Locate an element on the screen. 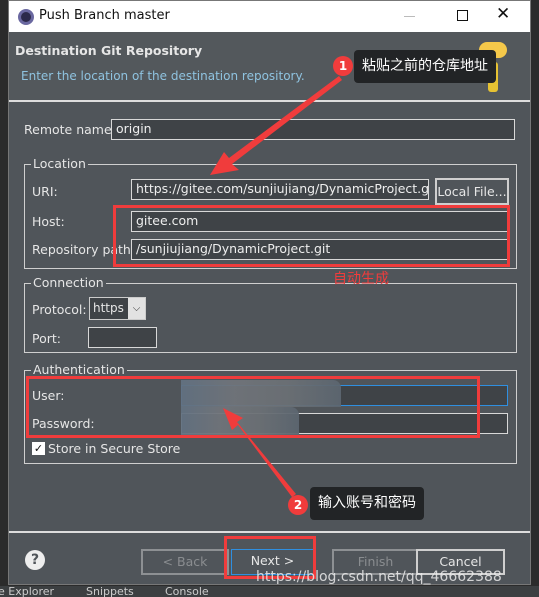 The width and height of the screenshot is (539, 597). tab-explorer: e Explorer is located at coordinates (27, 591).